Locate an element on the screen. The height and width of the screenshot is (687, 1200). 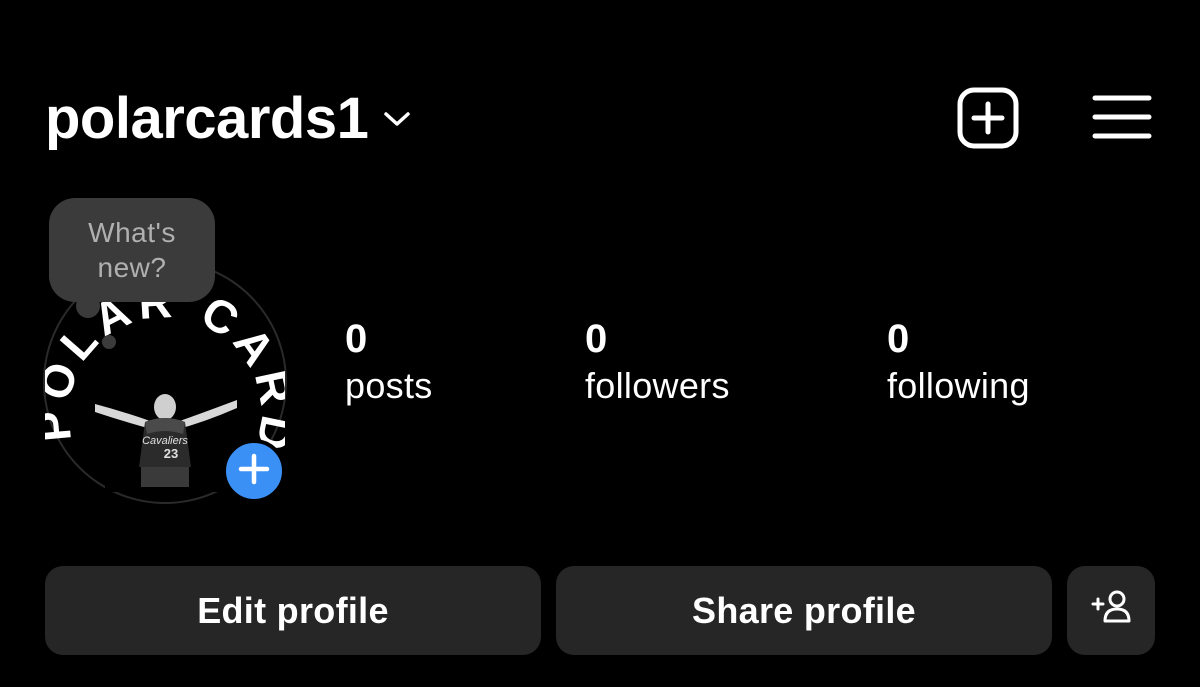
posts-count: 0 is located at coordinates (356, 339).